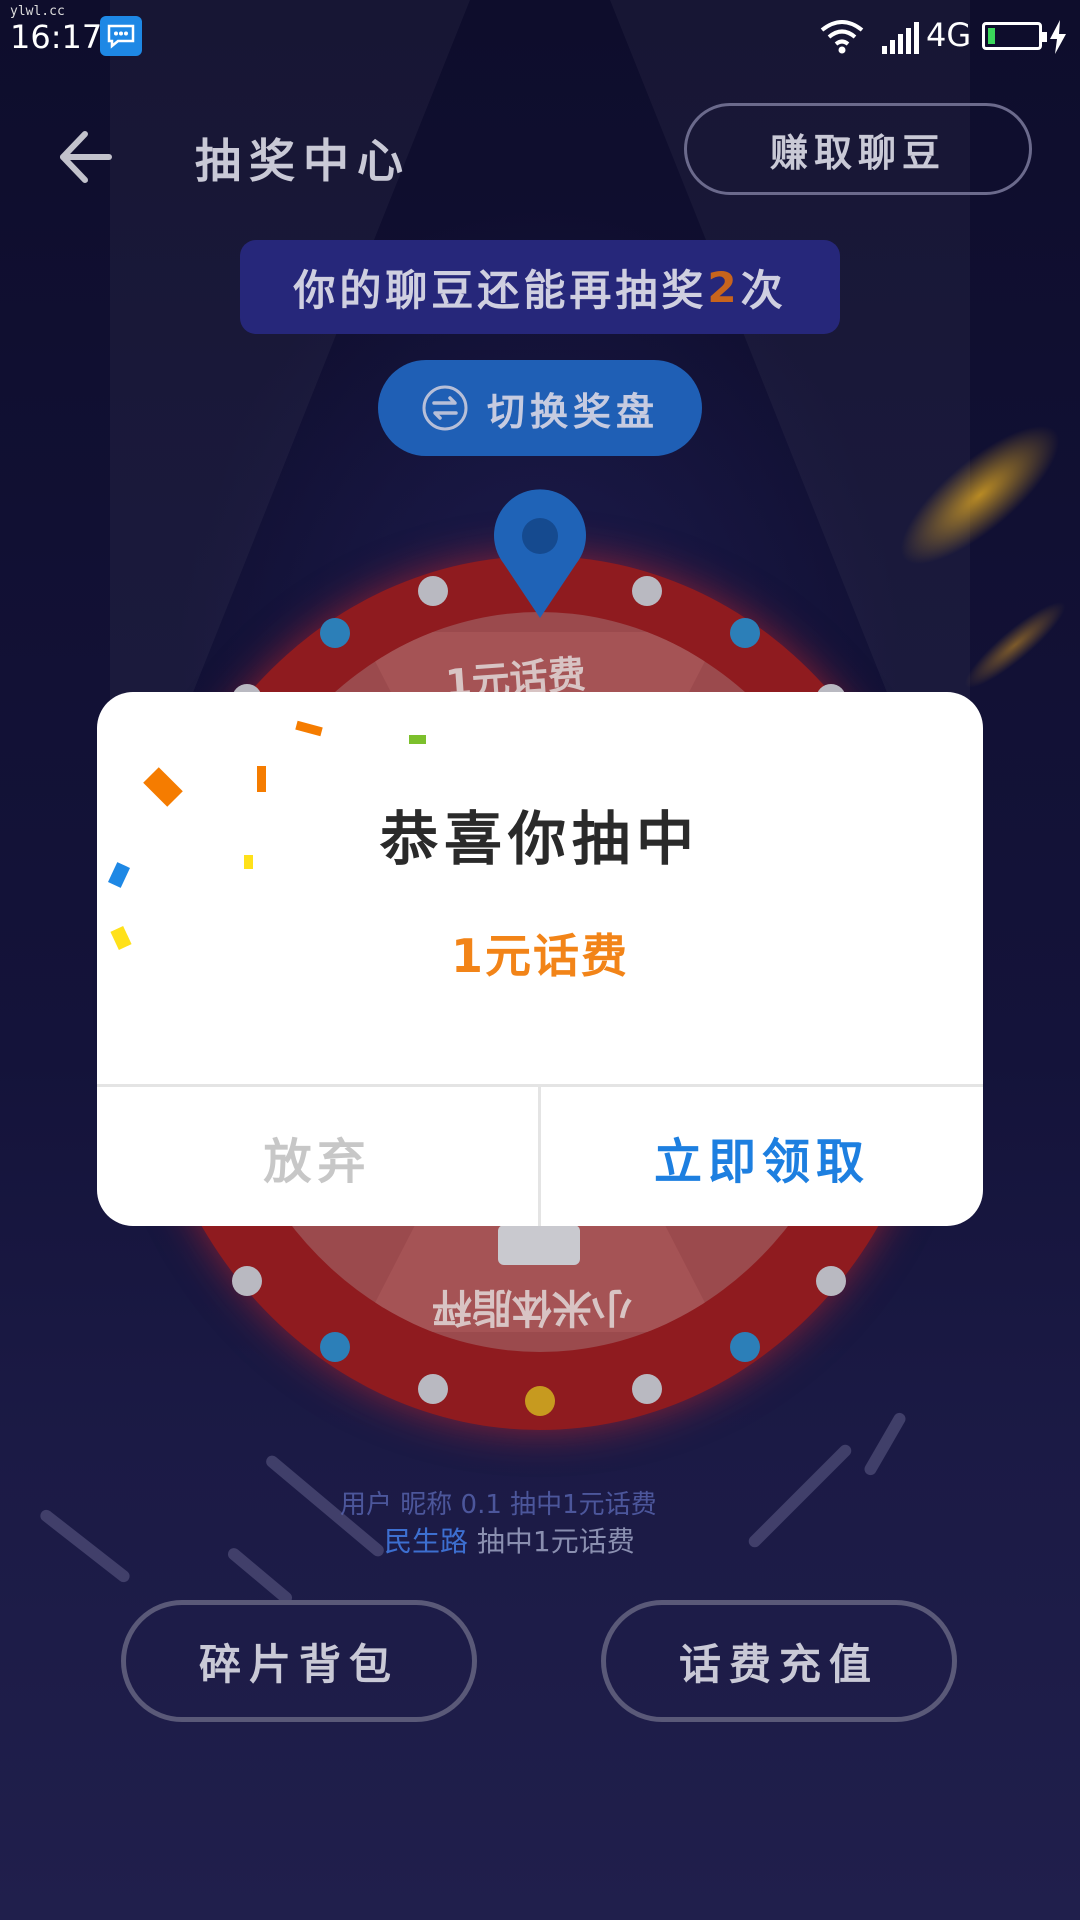 This screenshot has height=1920, width=1080. I want to click on signal-icon, so click(900, 38).